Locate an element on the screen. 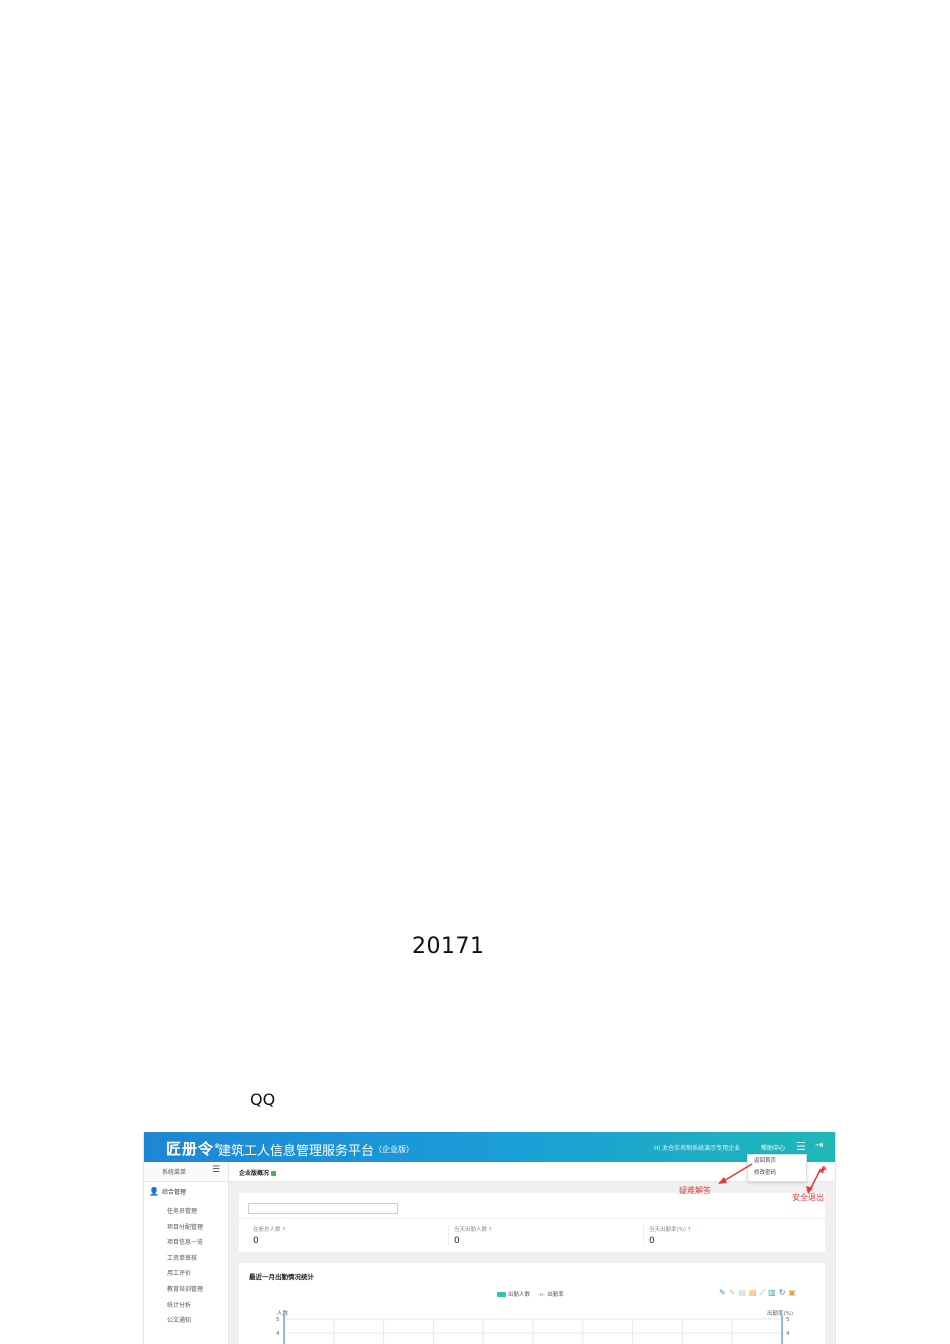  help-center-link: 帮助中心 is located at coordinates (773, 1147).